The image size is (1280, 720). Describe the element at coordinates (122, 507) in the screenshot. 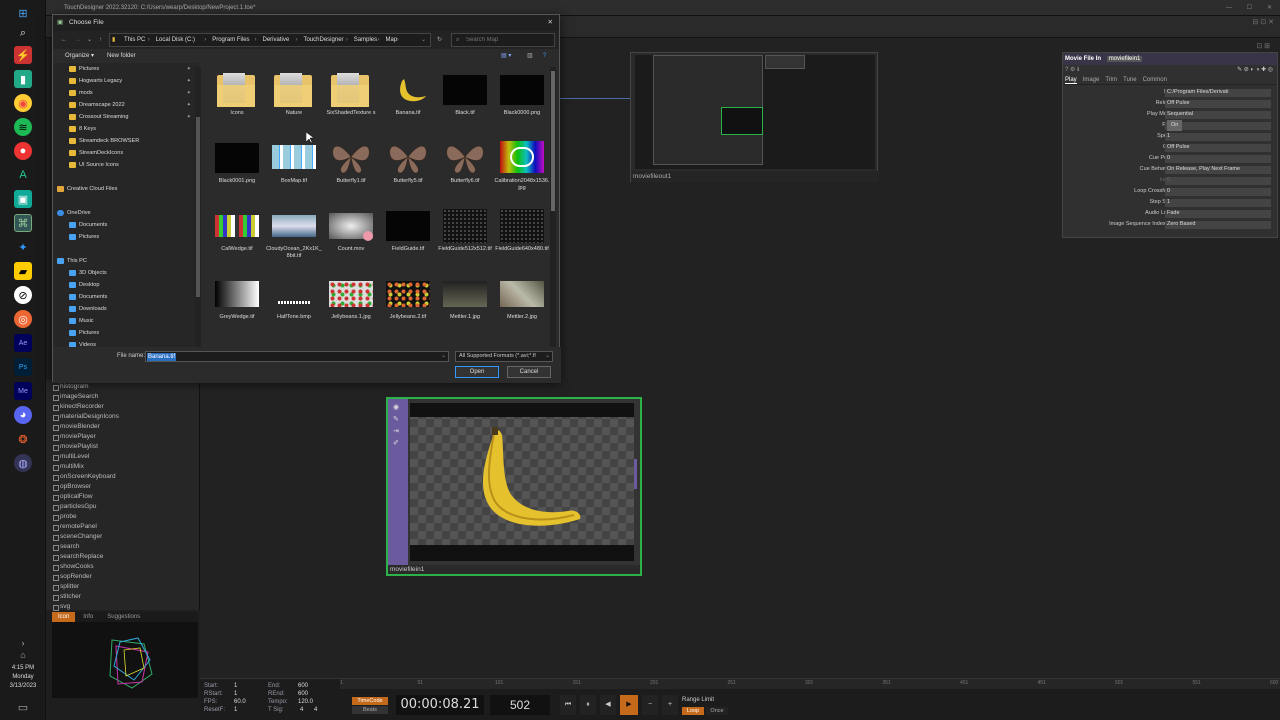

I see `palette-item: particlesGpu` at that location.